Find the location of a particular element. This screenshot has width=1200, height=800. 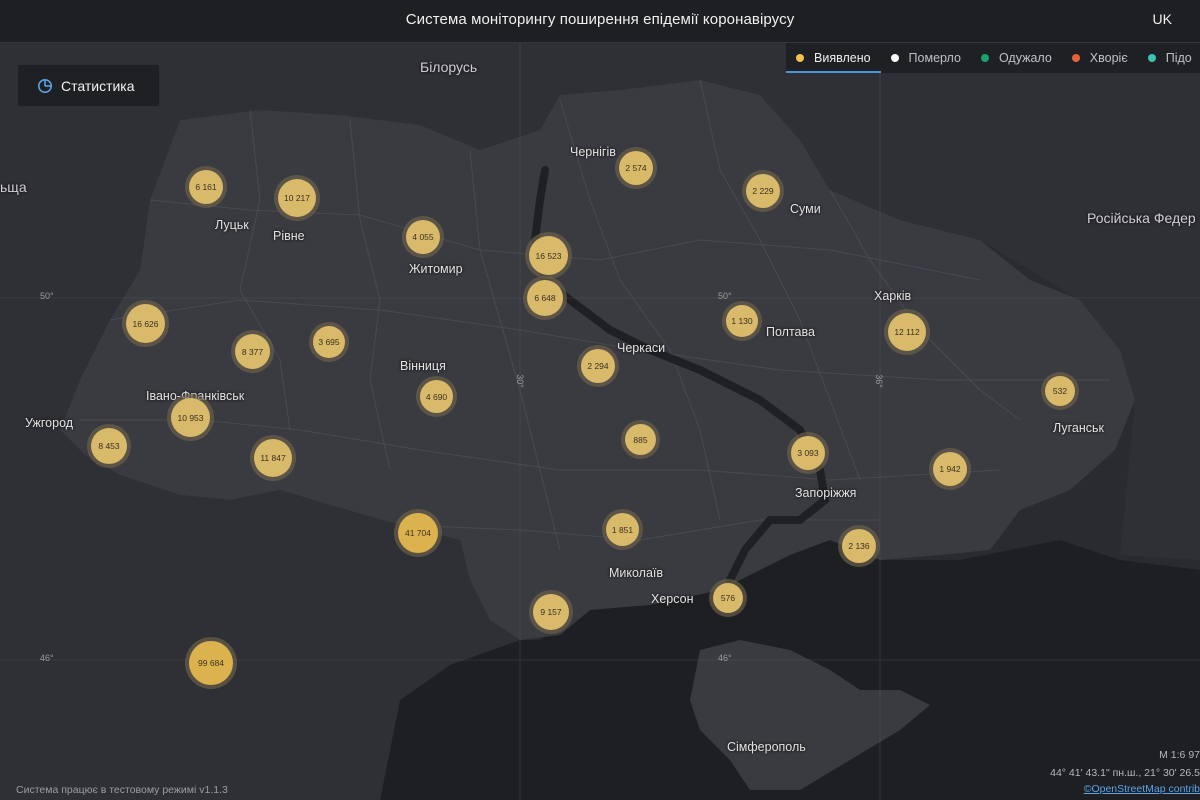

case-cluster: 2 136 is located at coordinates (859, 546).